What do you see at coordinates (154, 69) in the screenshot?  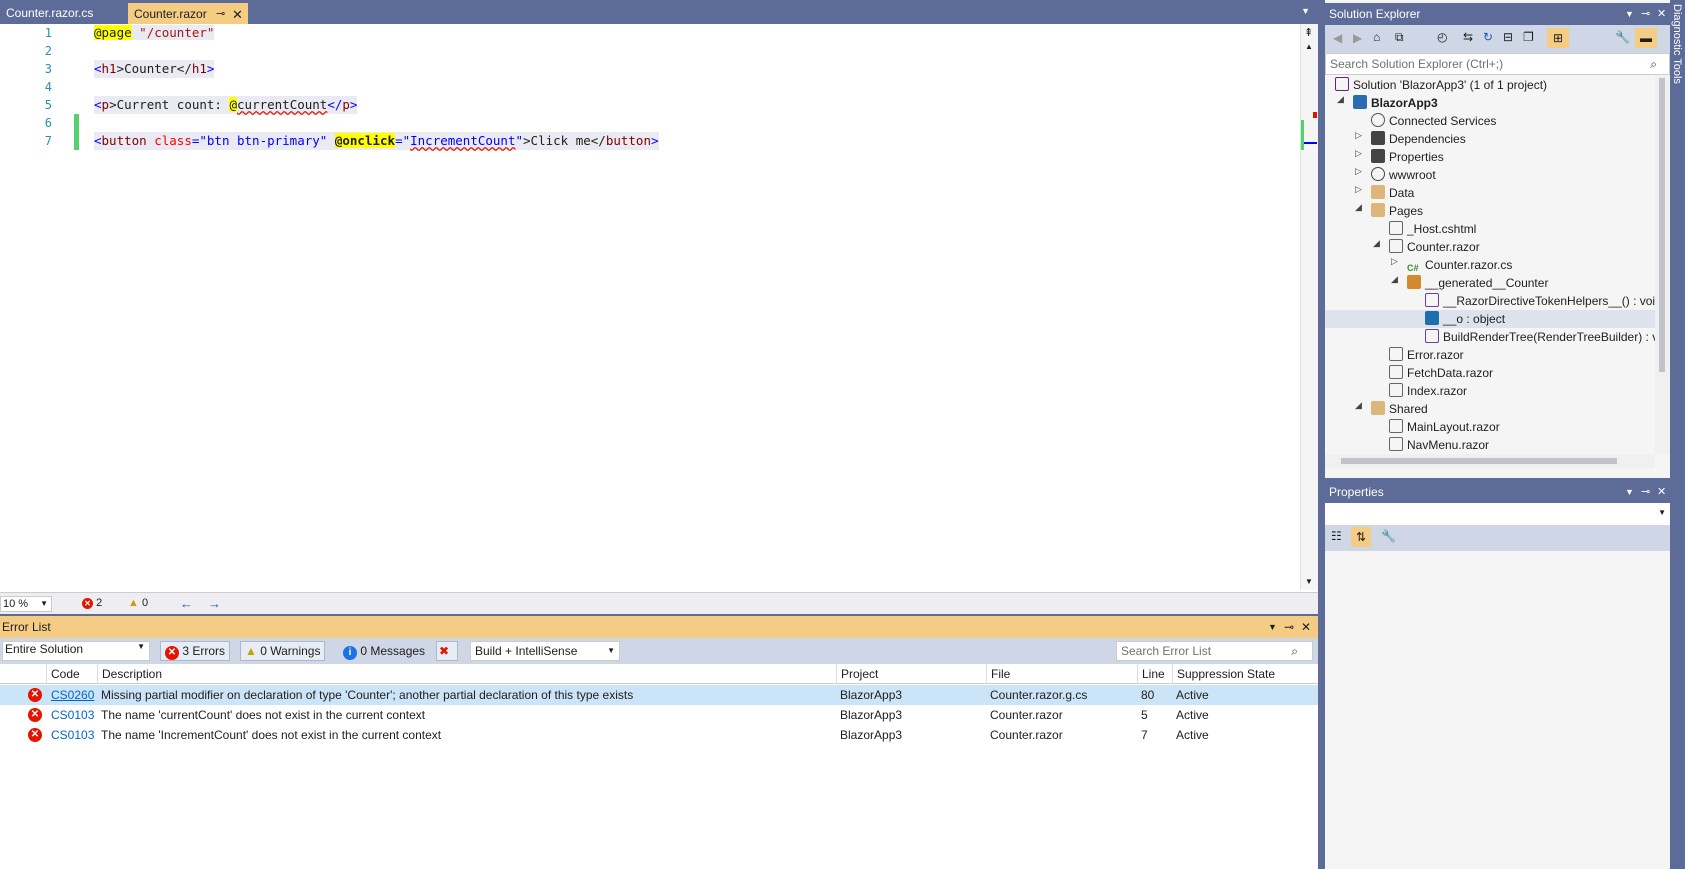 I see `code-line-3: <h1>Counter</h1>` at bounding box center [154, 69].